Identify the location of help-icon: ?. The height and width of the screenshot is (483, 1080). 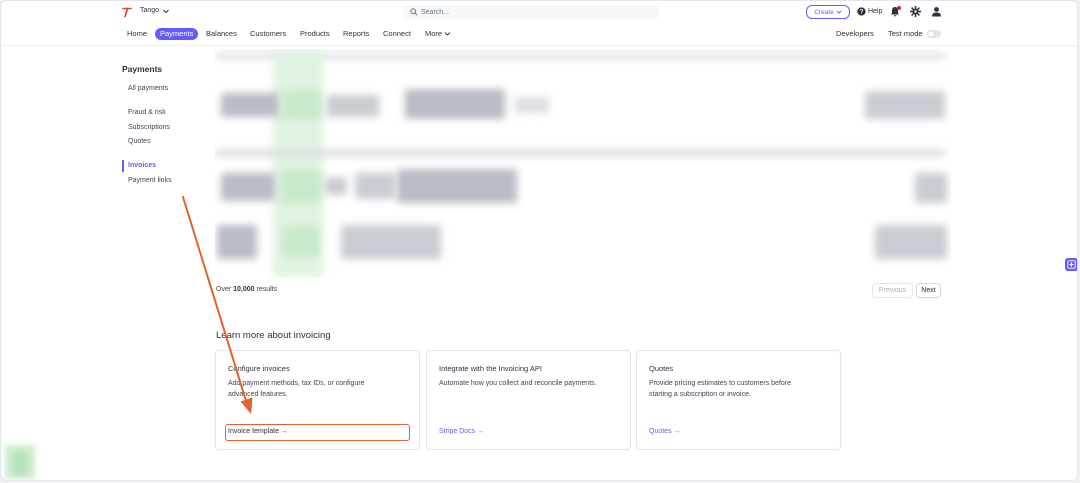
(861, 11).